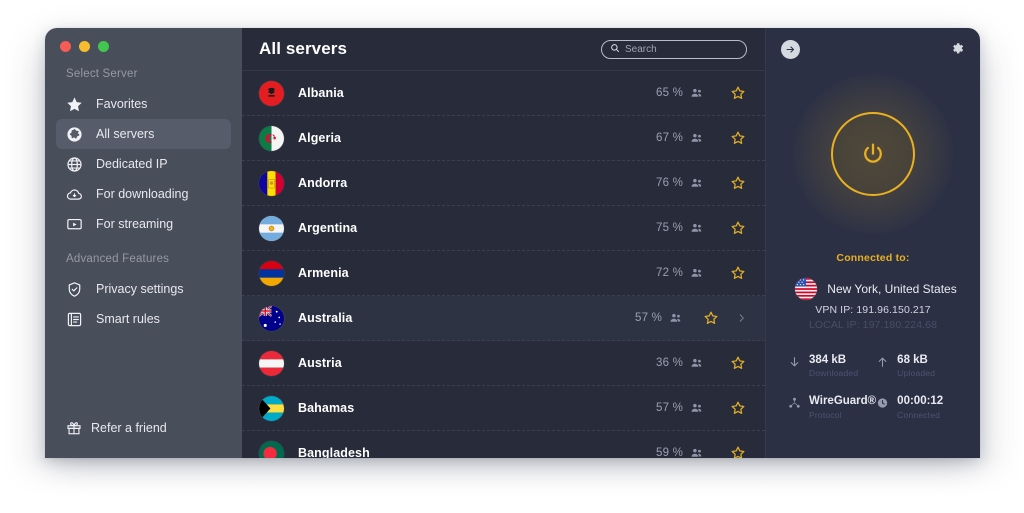 The image size is (1024, 513). Describe the element at coordinates (271, 138) in the screenshot. I see `algeria-flag-icon` at that location.